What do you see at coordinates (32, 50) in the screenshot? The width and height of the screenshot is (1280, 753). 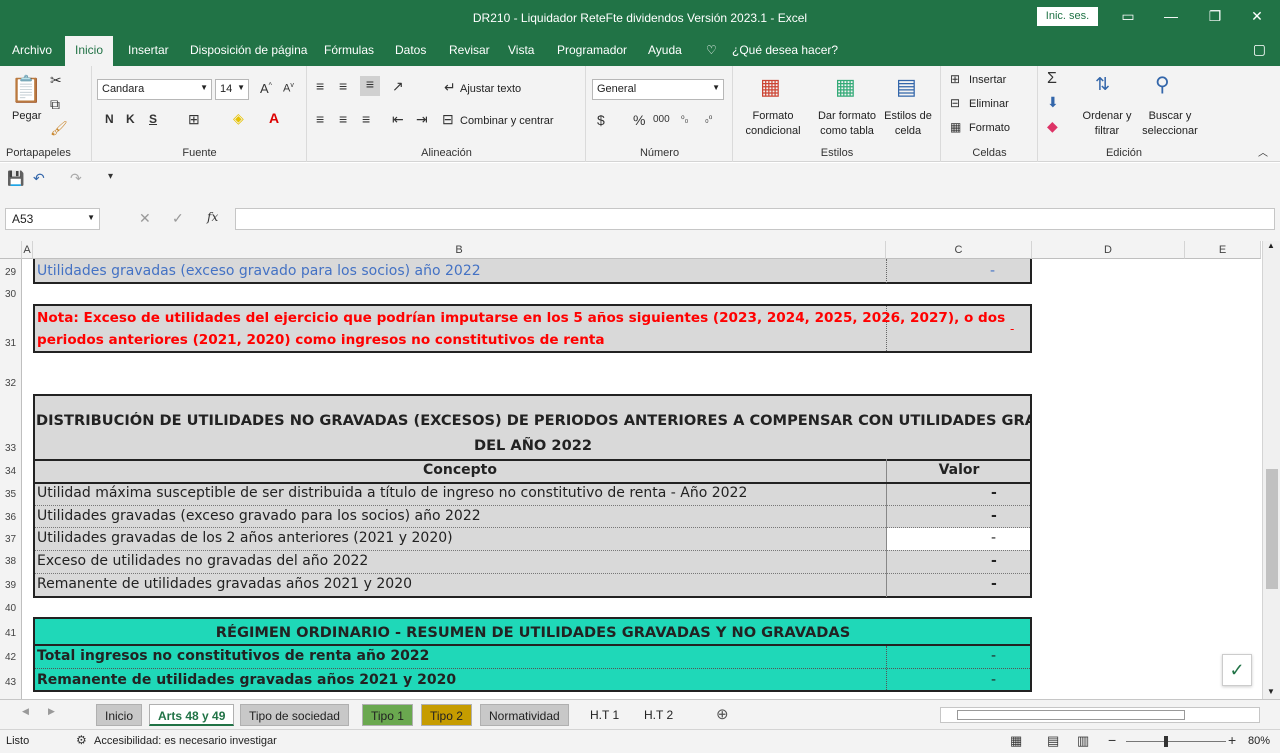 I see `tab-archivo: Archivo` at bounding box center [32, 50].